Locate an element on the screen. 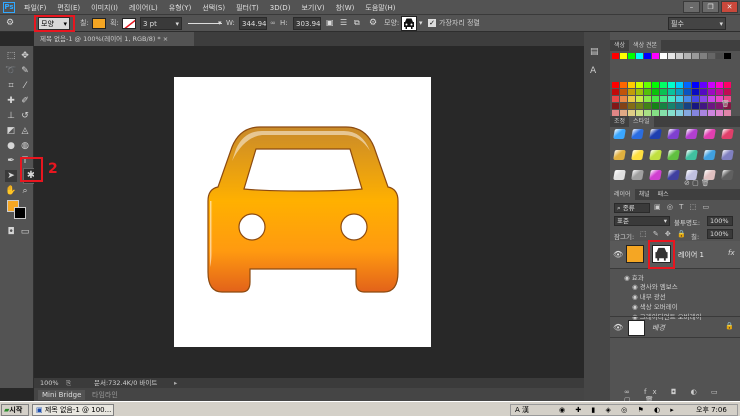 Image resolution: width=740 pixels, height=416 pixels. spot-healing-tool-icon: ✚ is located at coordinates (11, 101).